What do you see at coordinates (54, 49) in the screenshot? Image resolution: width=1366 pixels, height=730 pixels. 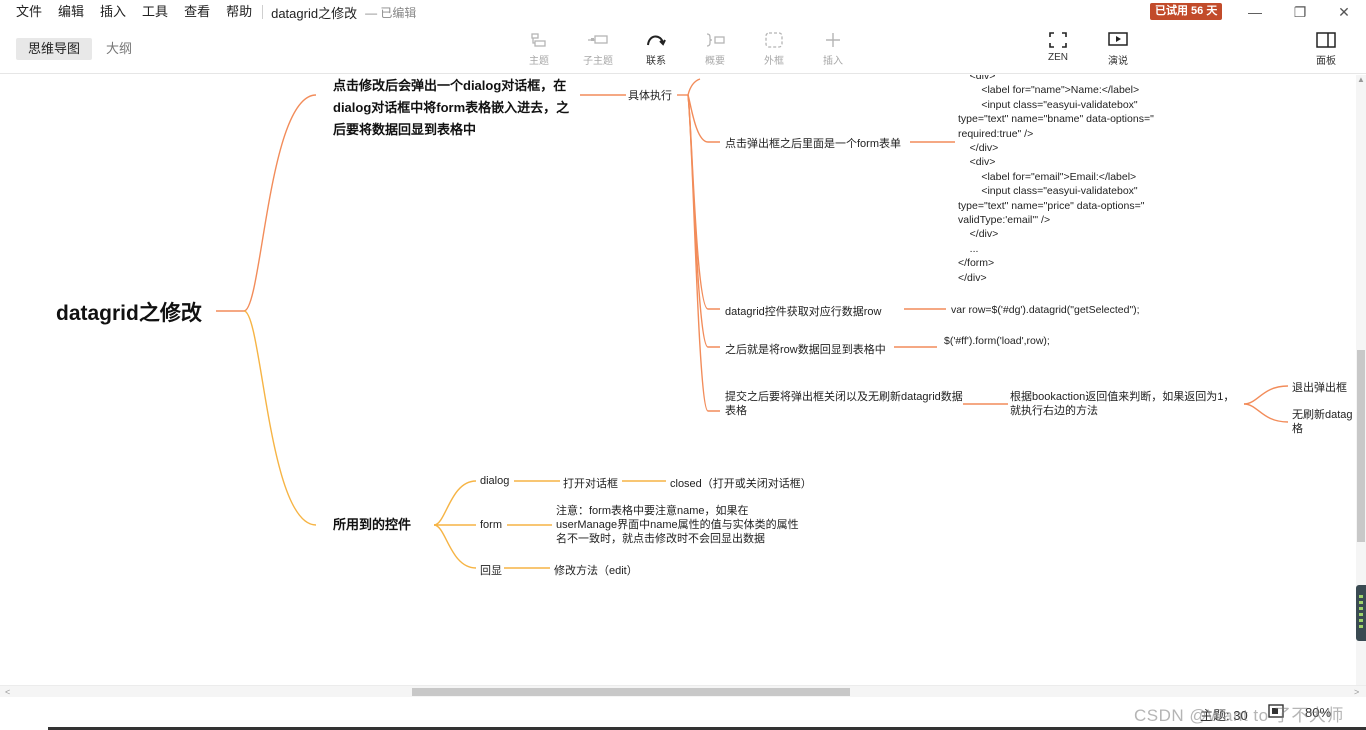 I see `tab-mindmap: 思维导图` at bounding box center [54, 49].